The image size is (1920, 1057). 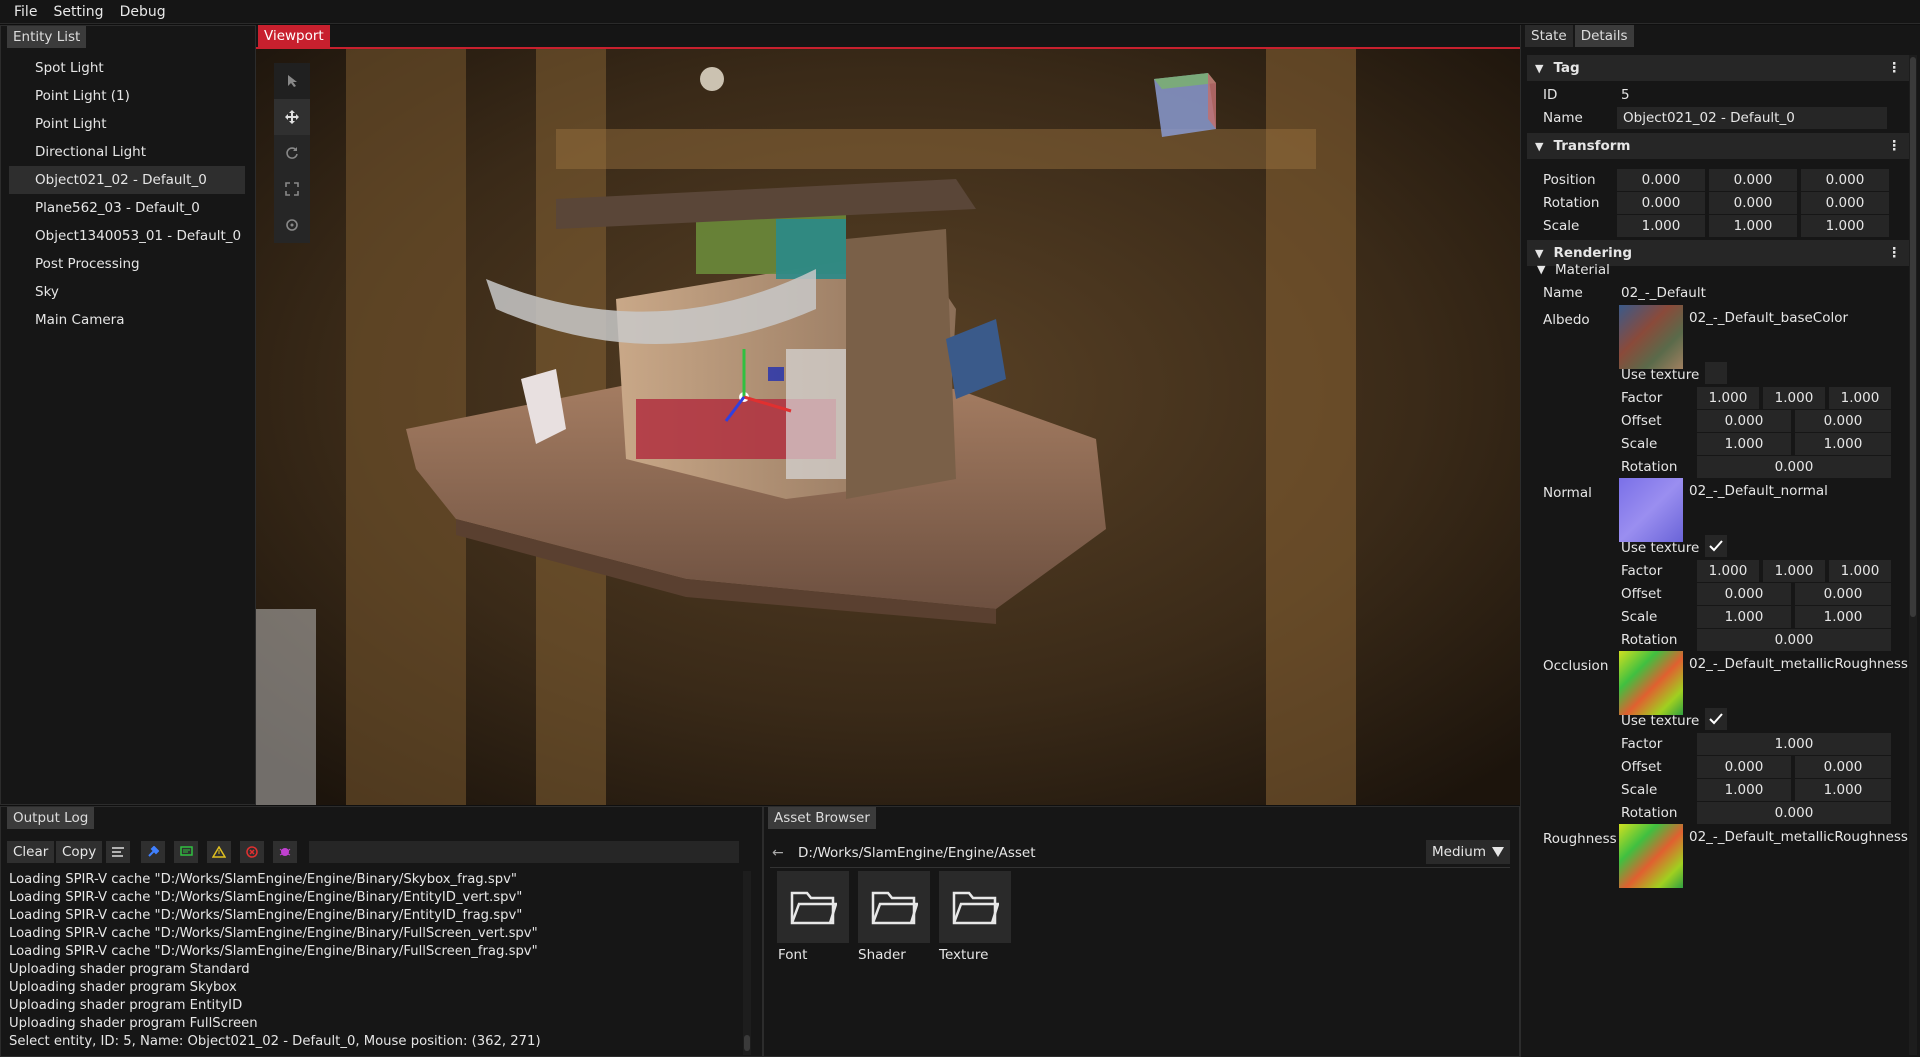 I want to click on tab-viewport: Viewport, so click(x=294, y=36).